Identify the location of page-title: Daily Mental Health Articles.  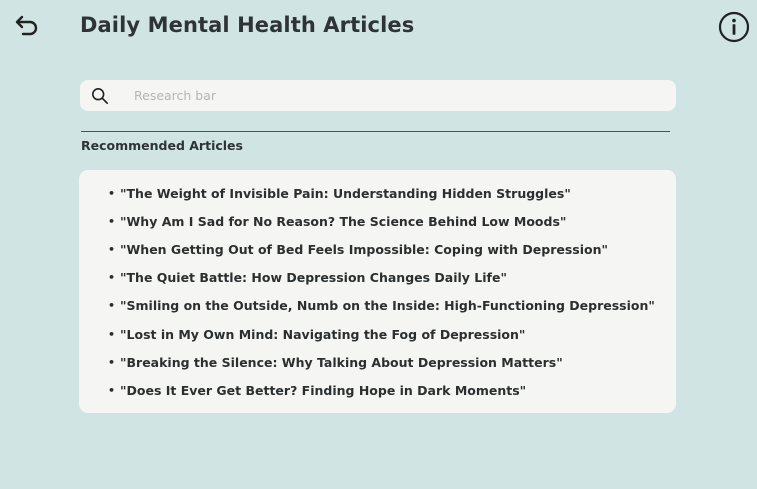
(247, 25).